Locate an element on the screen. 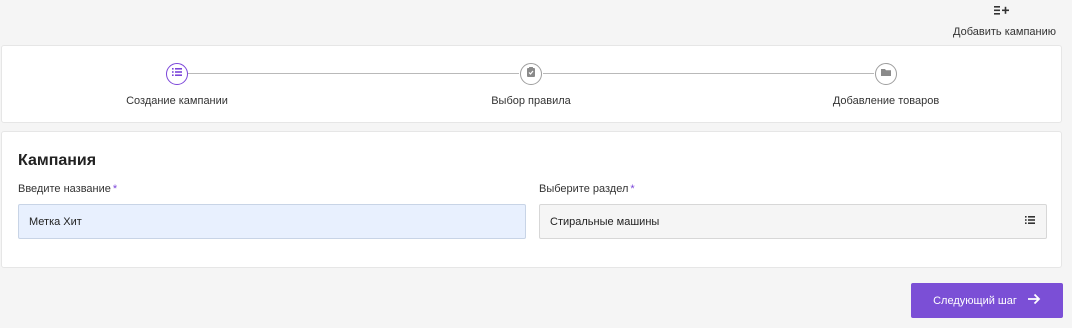 This screenshot has width=1072, height=328. step-1-label: Создание кампании is located at coordinates (177, 101).